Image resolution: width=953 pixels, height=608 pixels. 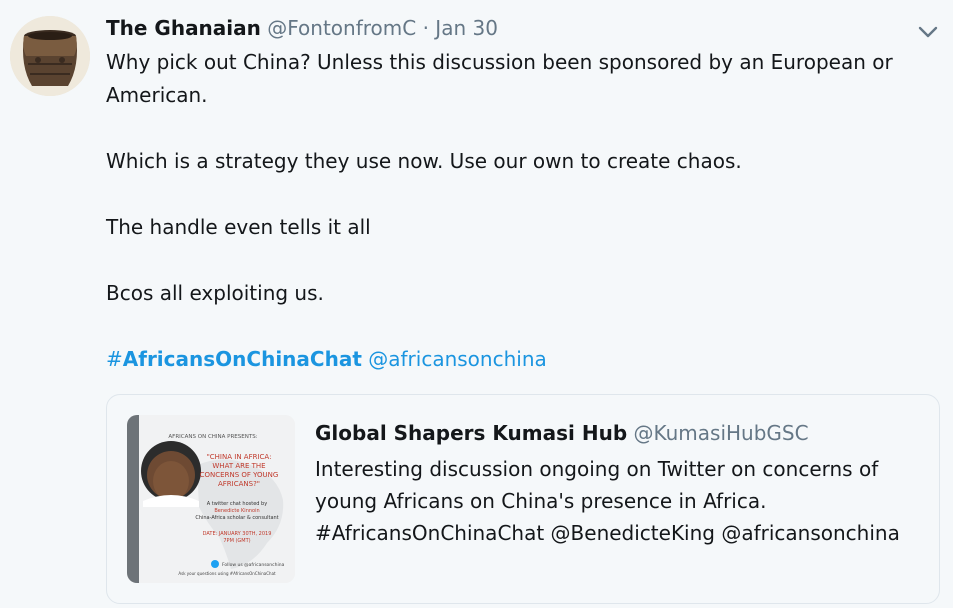 I want to click on quoted-tweet-header: Global Shapers Kumasi Hub @KumasiHubGSC, so click(x=562, y=433).